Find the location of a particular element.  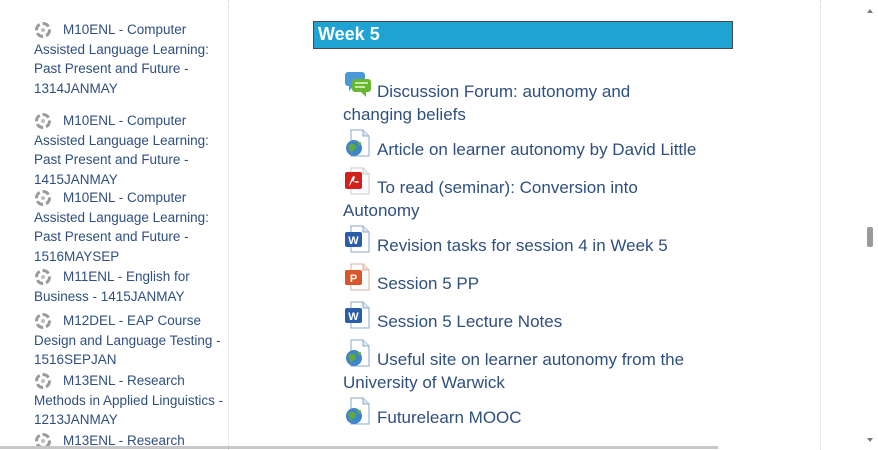

activity-link: Revision tasks for session 4 in Week 5 is located at coordinates (522, 245).